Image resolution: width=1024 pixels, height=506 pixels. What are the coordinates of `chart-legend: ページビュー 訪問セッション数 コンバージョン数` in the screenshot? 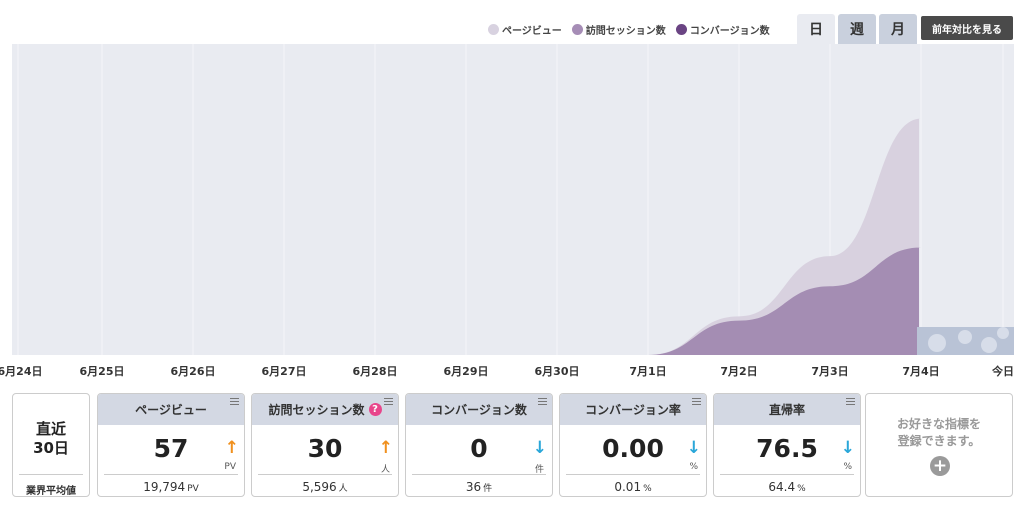 It's located at (629, 29).